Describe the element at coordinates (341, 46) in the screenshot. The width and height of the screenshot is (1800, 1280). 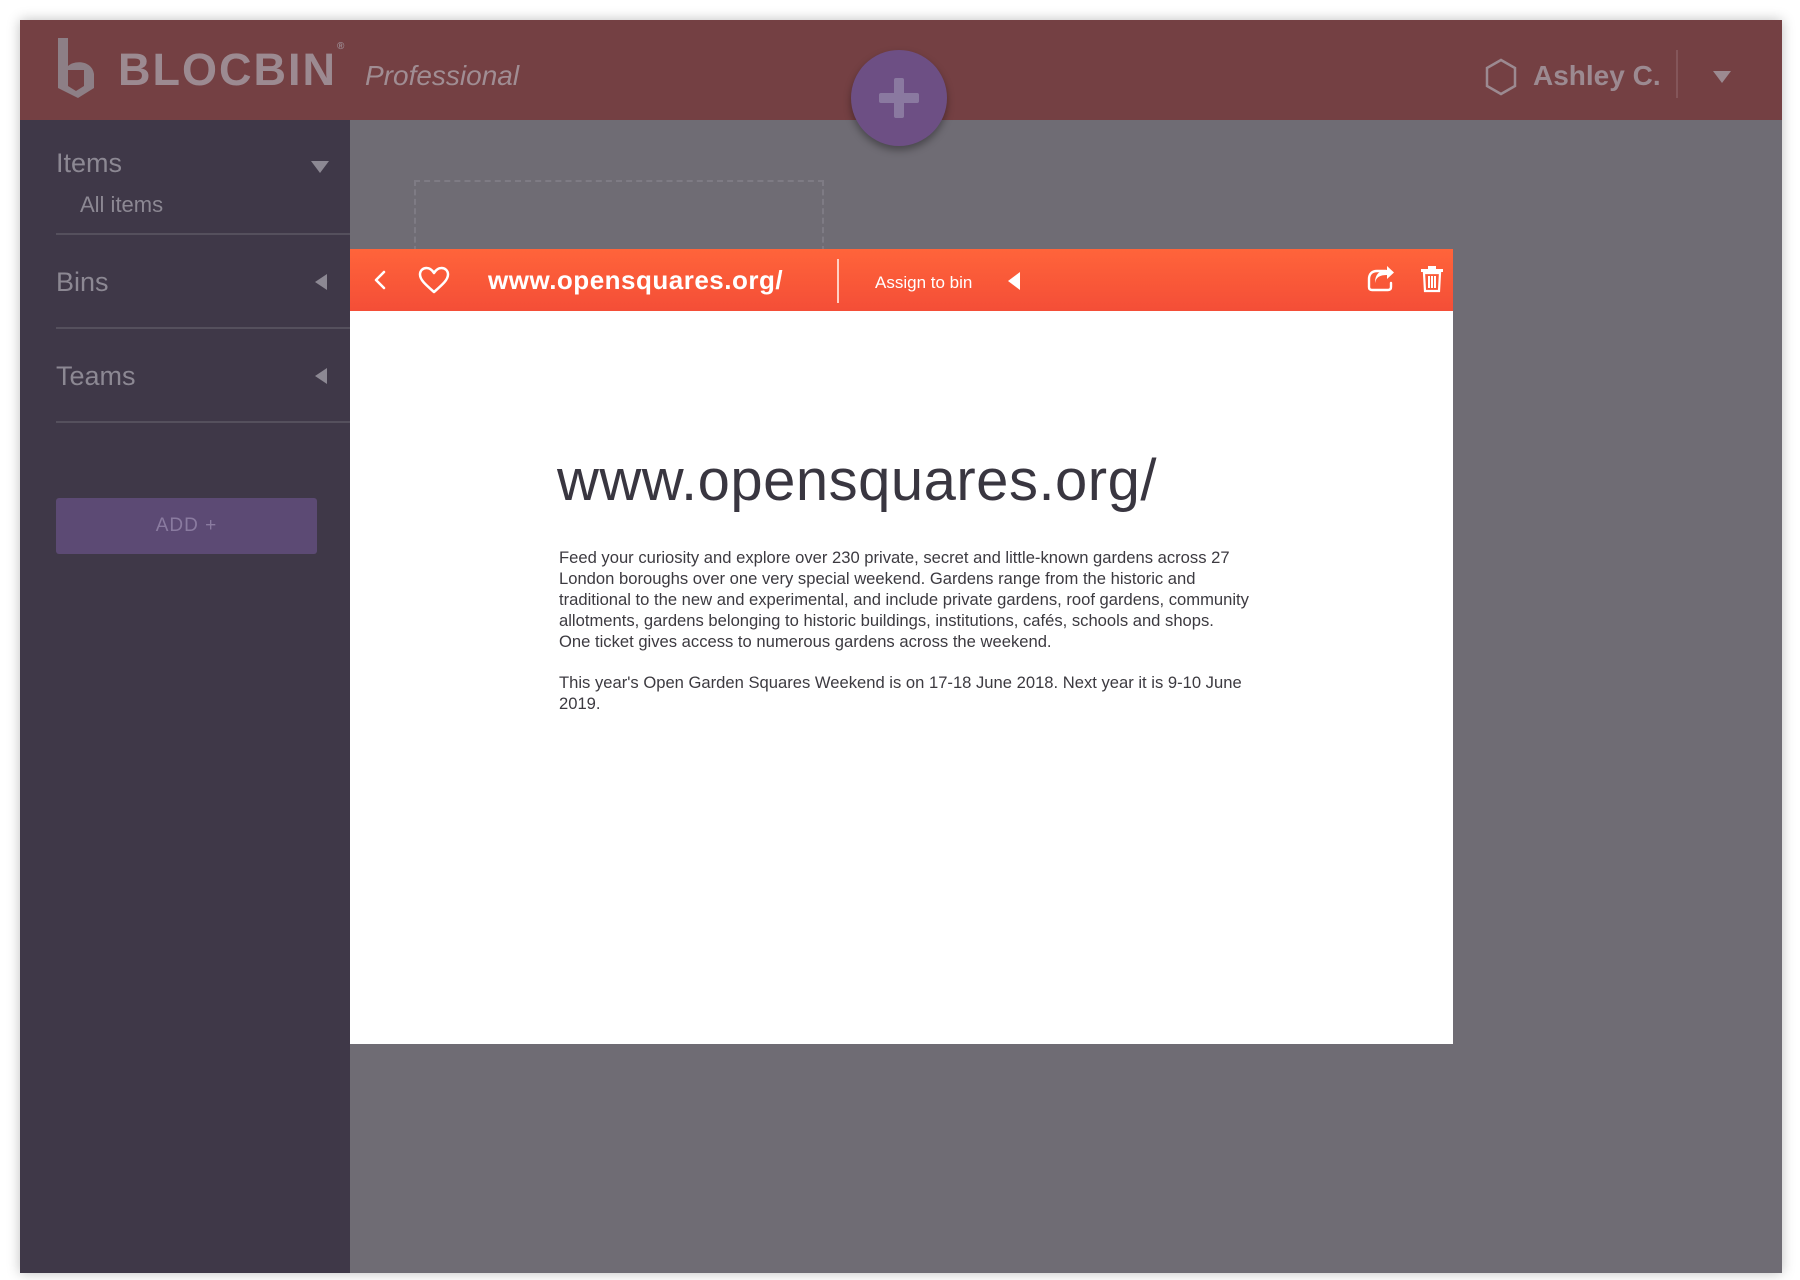
I see `registered-mark: ®` at that location.